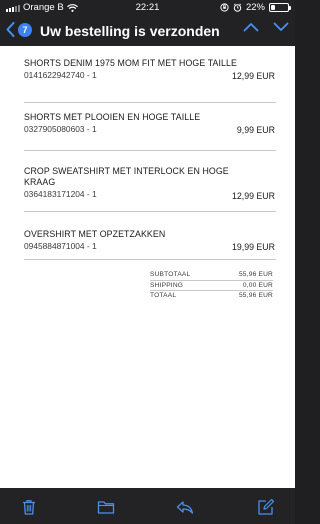 The width and height of the screenshot is (320, 524). Describe the element at coordinates (185, 507) in the screenshot. I see `reply-icon` at that location.